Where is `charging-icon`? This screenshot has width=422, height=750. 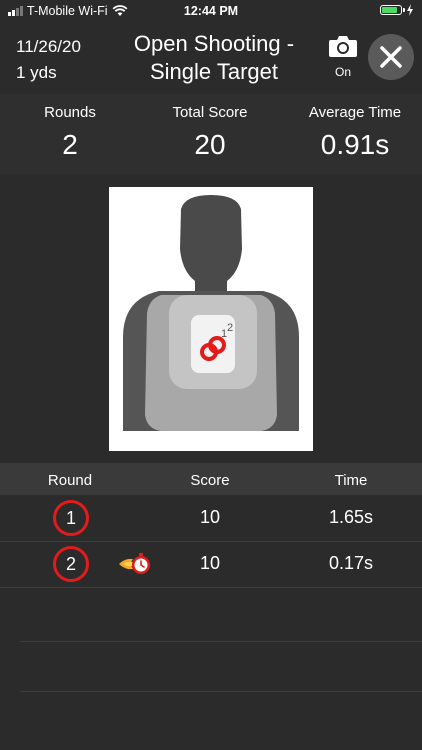
charging-icon is located at coordinates (410, 10).